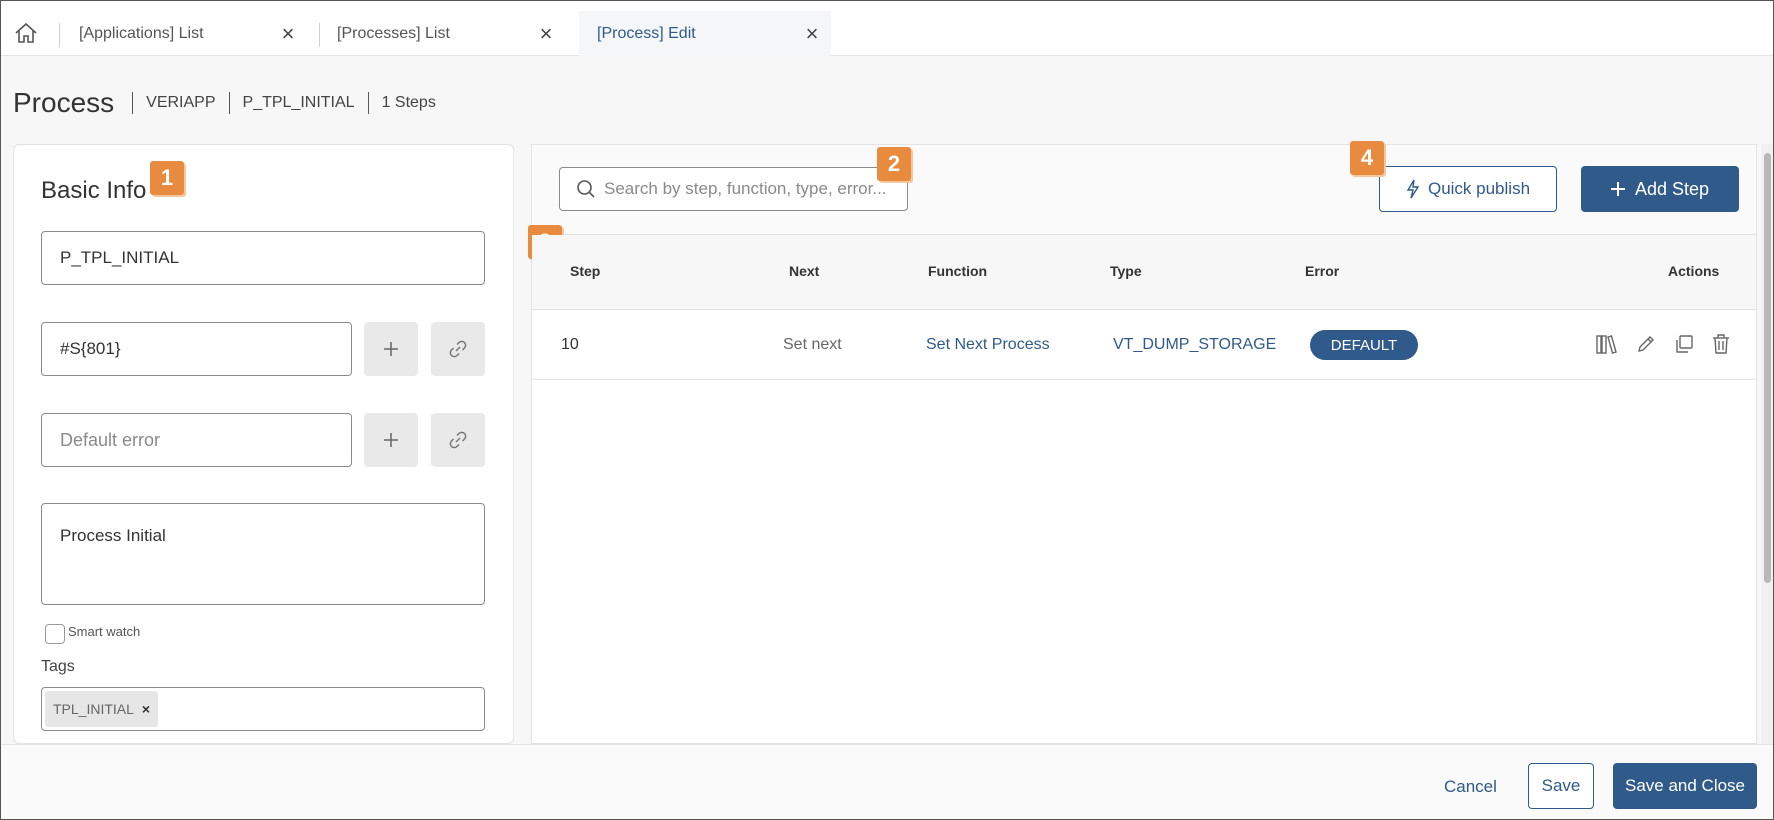 The height and width of the screenshot is (820, 1774). I want to click on add-step-button: Add Step, so click(1660, 189).